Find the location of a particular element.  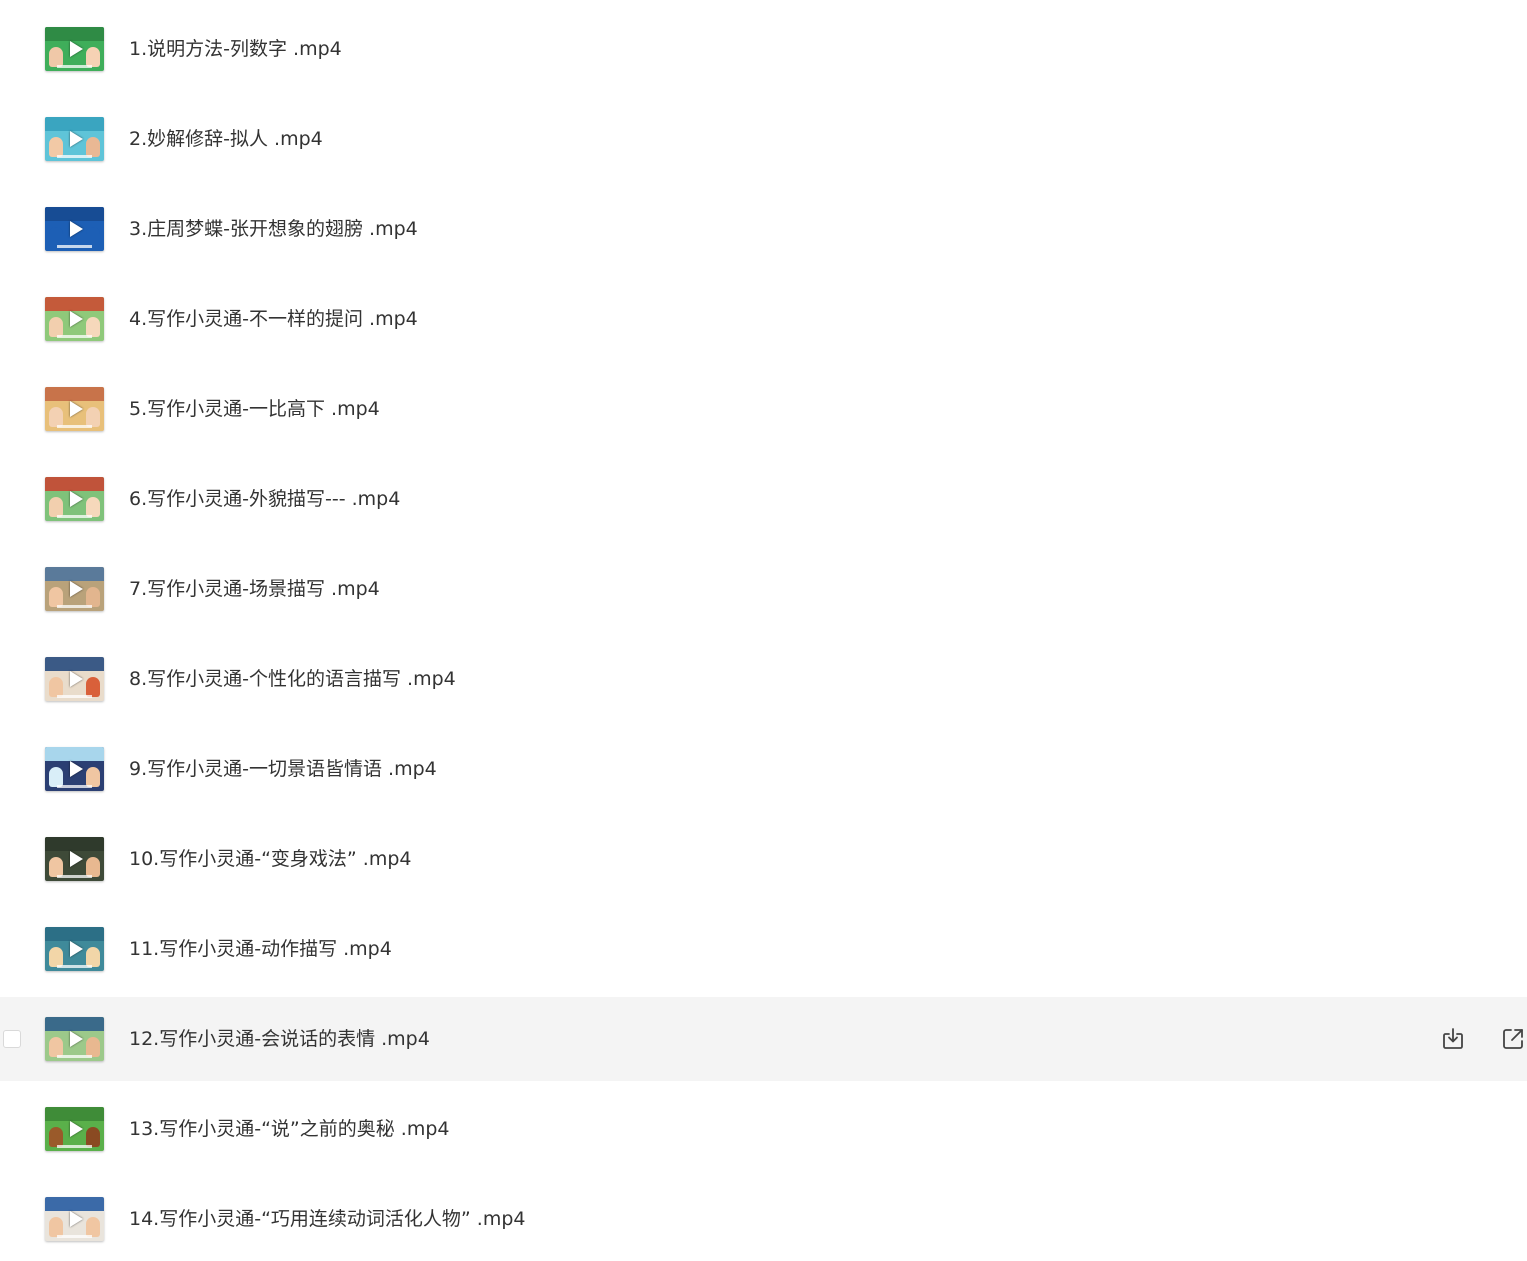

file-name: 11.写作小灵通-动作描写 .mp4 is located at coordinates (260, 949).